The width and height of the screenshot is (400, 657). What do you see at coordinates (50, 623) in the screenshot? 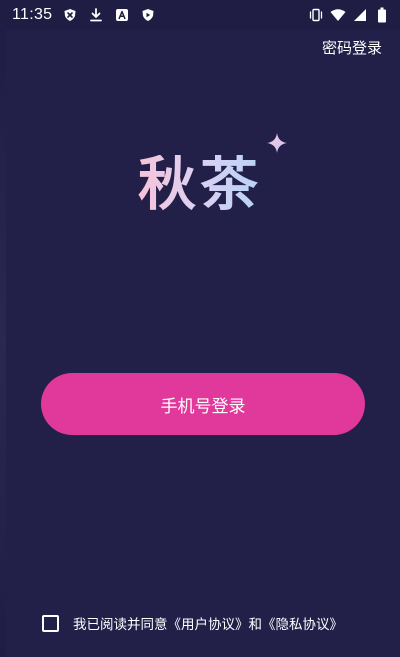
I see `agreement-checkbox` at bounding box center [50, 623].